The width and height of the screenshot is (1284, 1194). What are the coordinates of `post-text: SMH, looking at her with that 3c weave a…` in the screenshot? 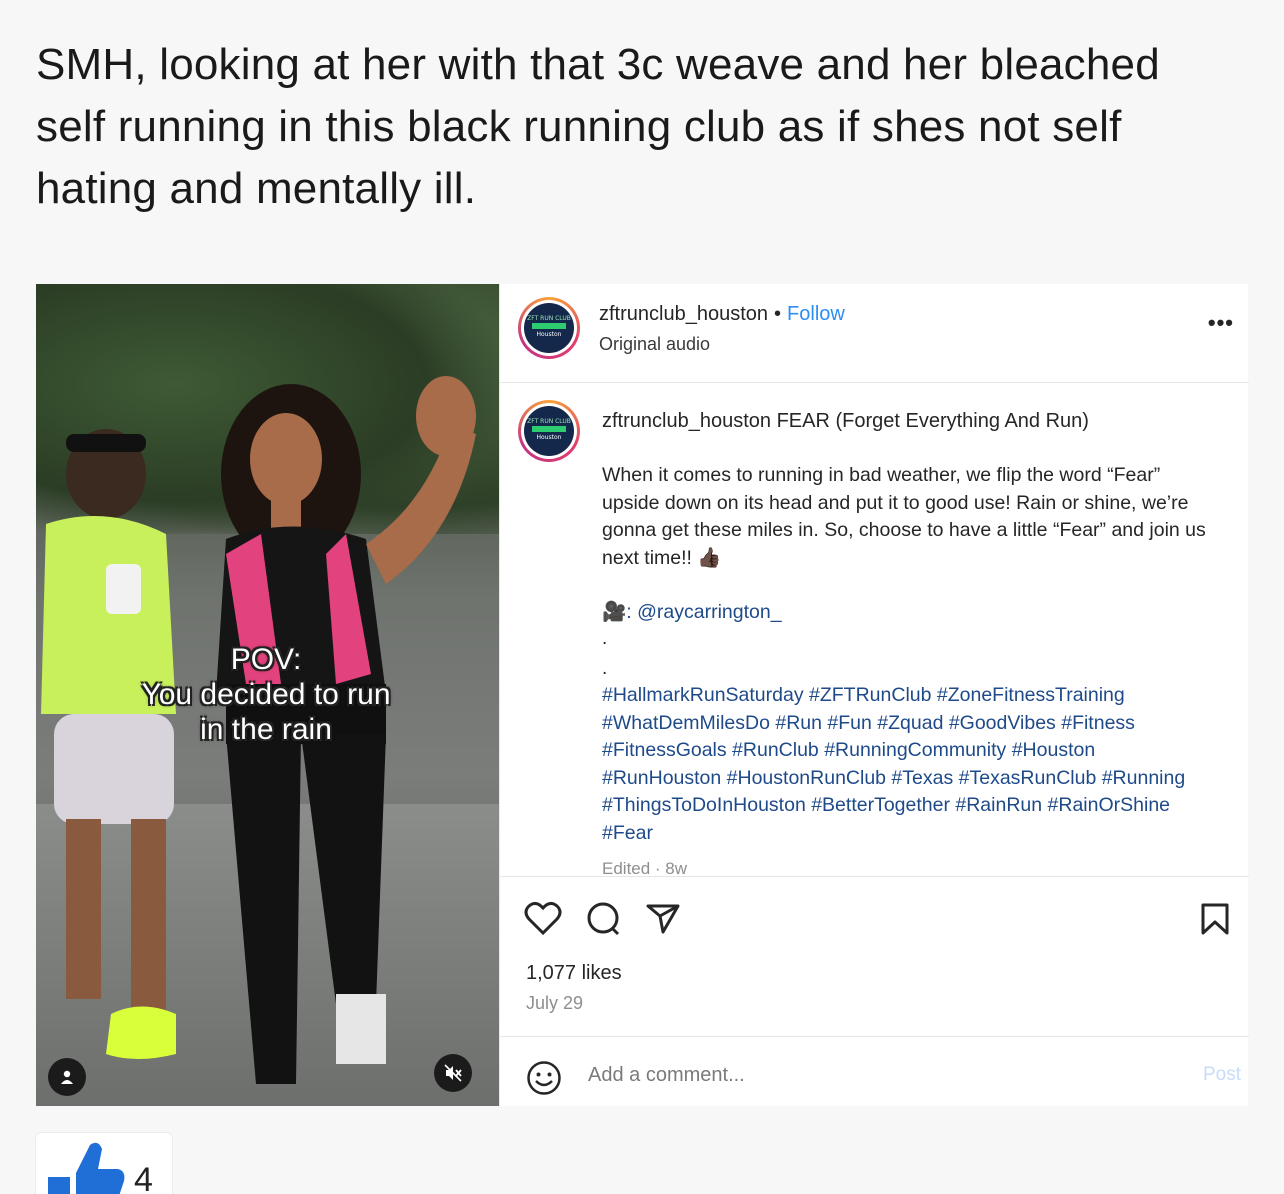 It's located at (598, 126).